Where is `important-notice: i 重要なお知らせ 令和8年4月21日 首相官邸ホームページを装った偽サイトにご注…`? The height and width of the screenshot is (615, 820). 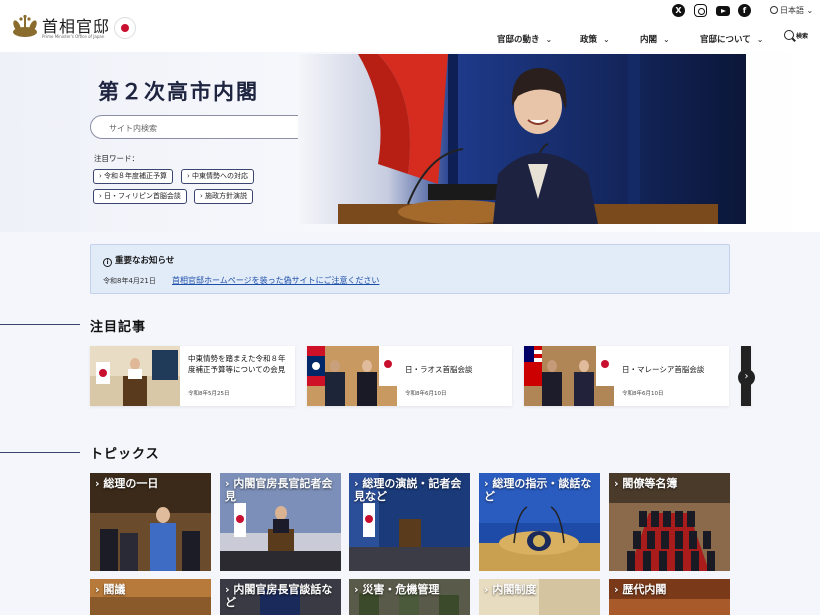 important-notice: i 重要なお知らせ 令和8年4月21日 首相官邸ホームページを装った偽サイトにご注… is located at coordinates (410, 269).